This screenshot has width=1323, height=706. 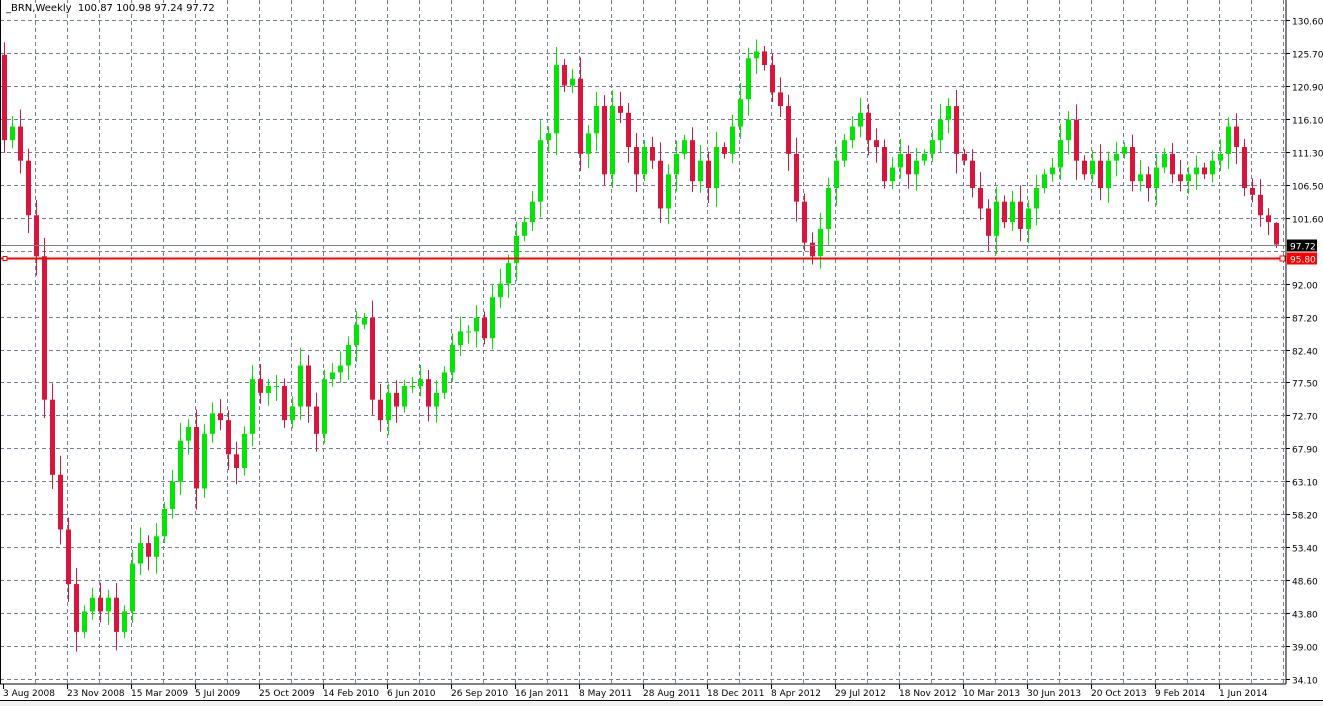 What do you see at coordinates (351, 694) in the screenshot?
I see `time-tick-label: 14 Feb 2010` at bounding box center [351, 694].